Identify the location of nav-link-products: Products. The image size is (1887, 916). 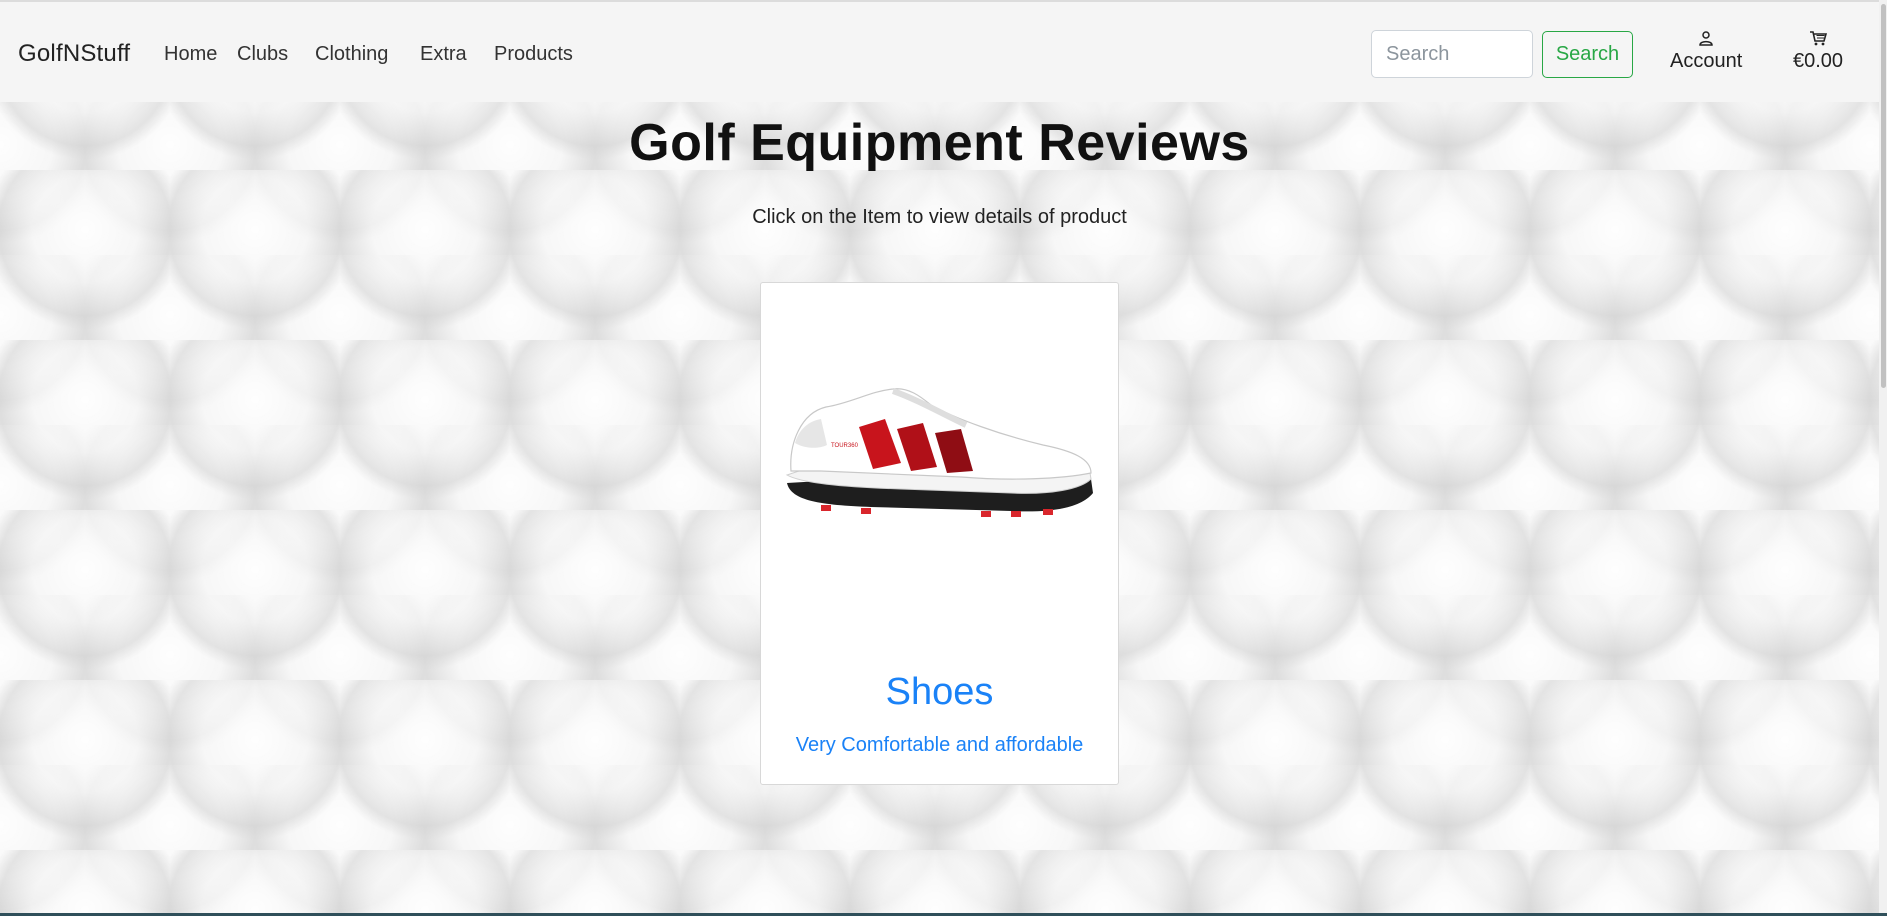
(533, 54).